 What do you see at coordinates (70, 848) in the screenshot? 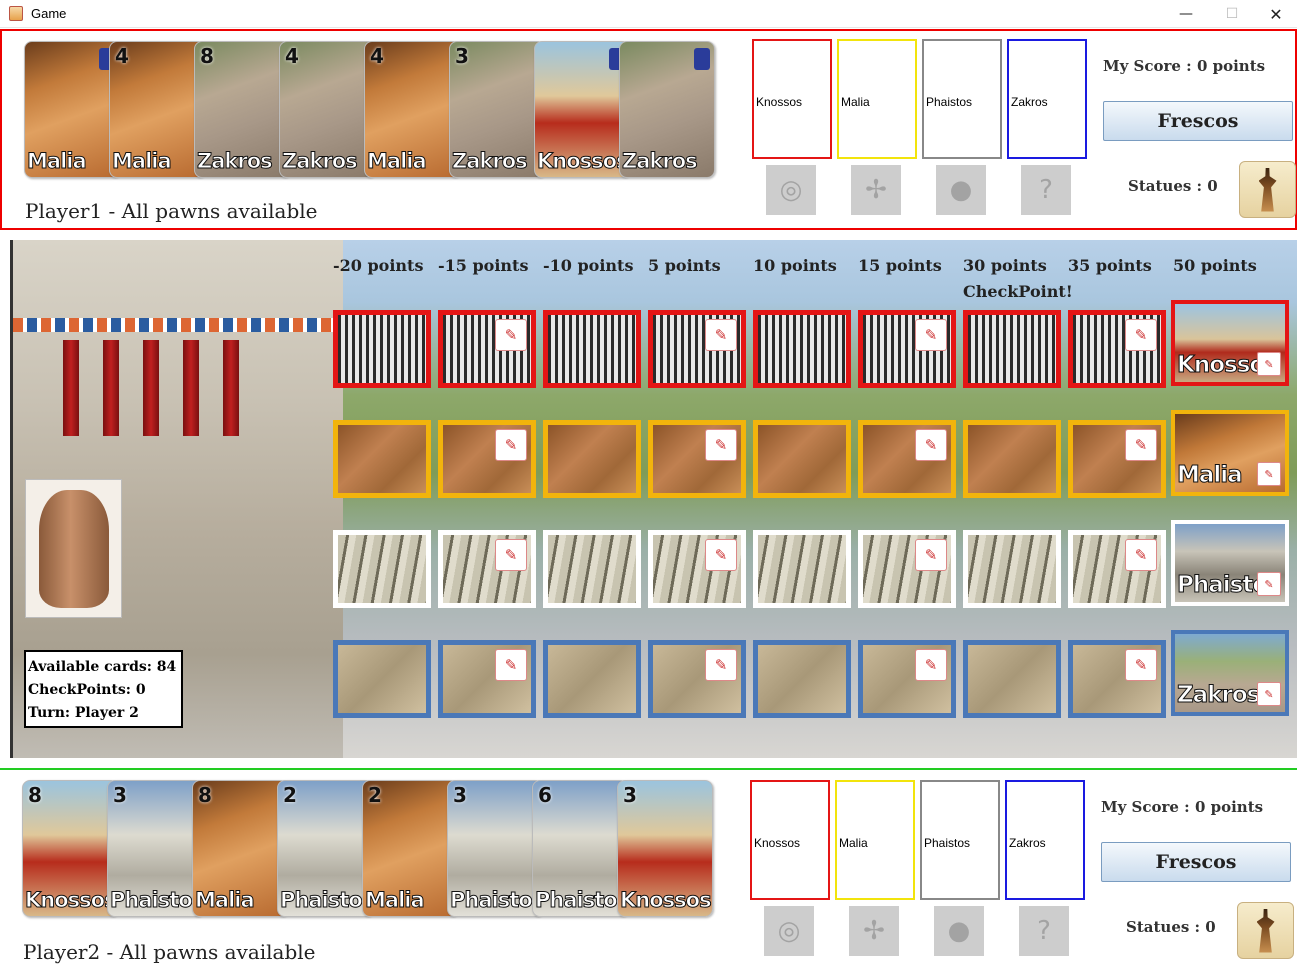
I see `hand-card-knossos: 8 Knossos` at bounding box center [70, 848].